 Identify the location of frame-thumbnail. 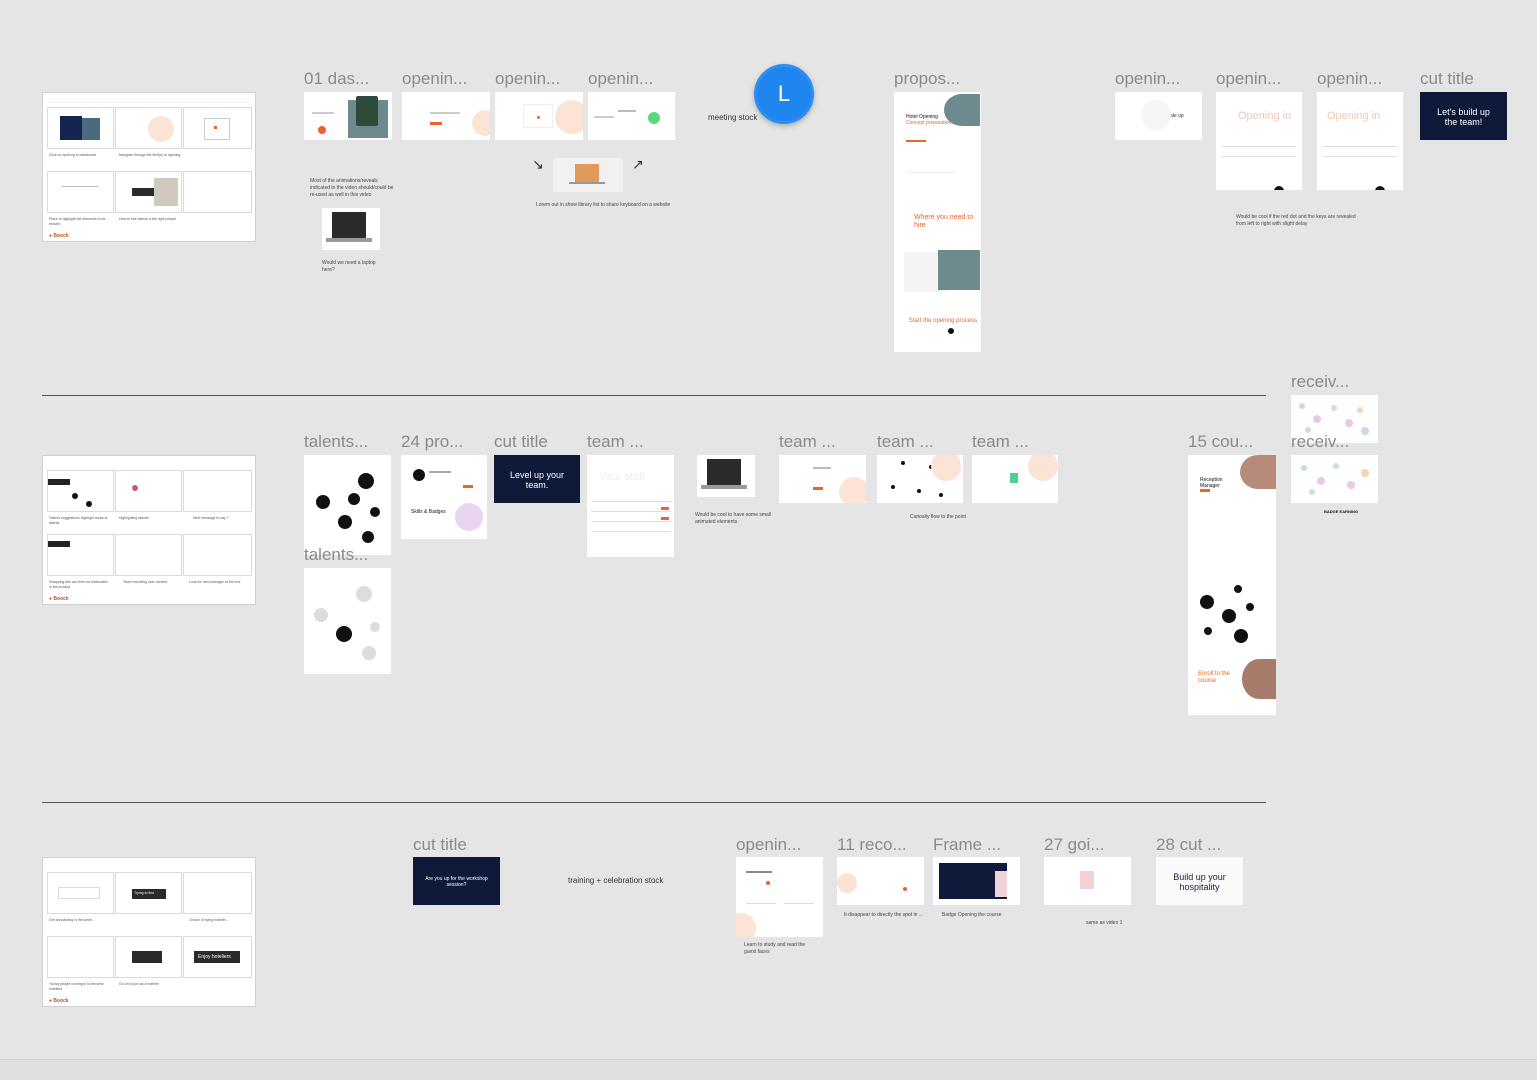
(976, 881).